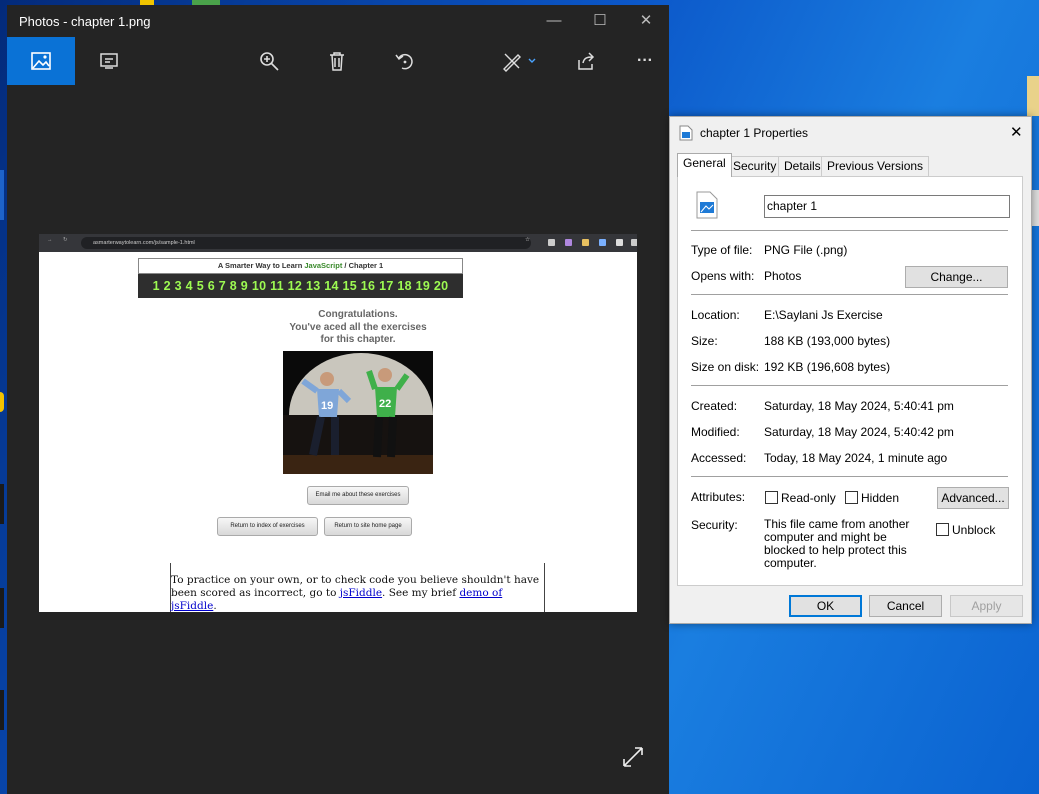  Describe the element at coordinates (722, 250) in the screenshot. I see `type-label: Type of file:` at that location.